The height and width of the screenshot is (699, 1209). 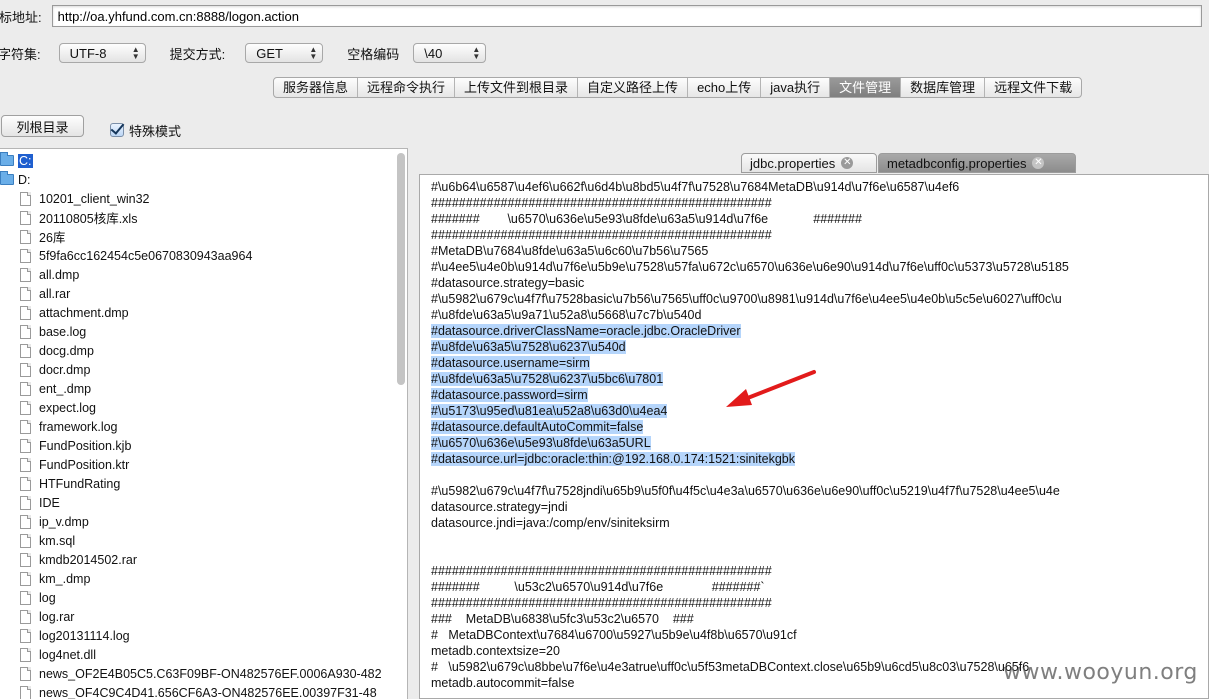 What do you see at coordinates (517, 87) in the screenshot?
I see `tab-upload-root: 上传文件到根目录` at bounding box center [517, 87].